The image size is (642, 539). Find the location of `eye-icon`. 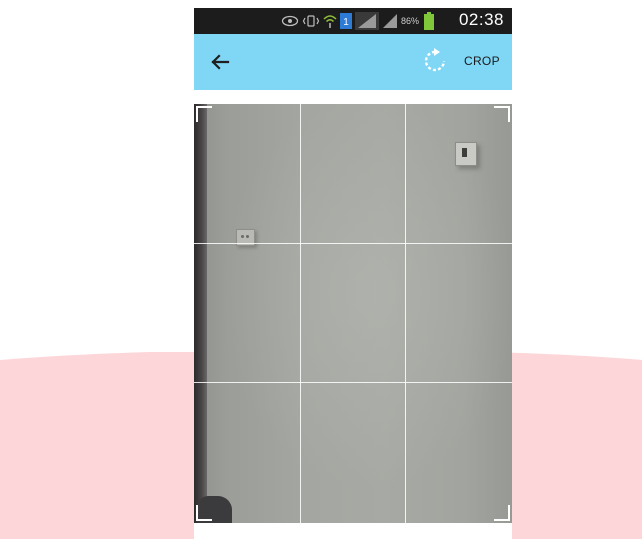

eye-icon is located at coordinates (290, 21).